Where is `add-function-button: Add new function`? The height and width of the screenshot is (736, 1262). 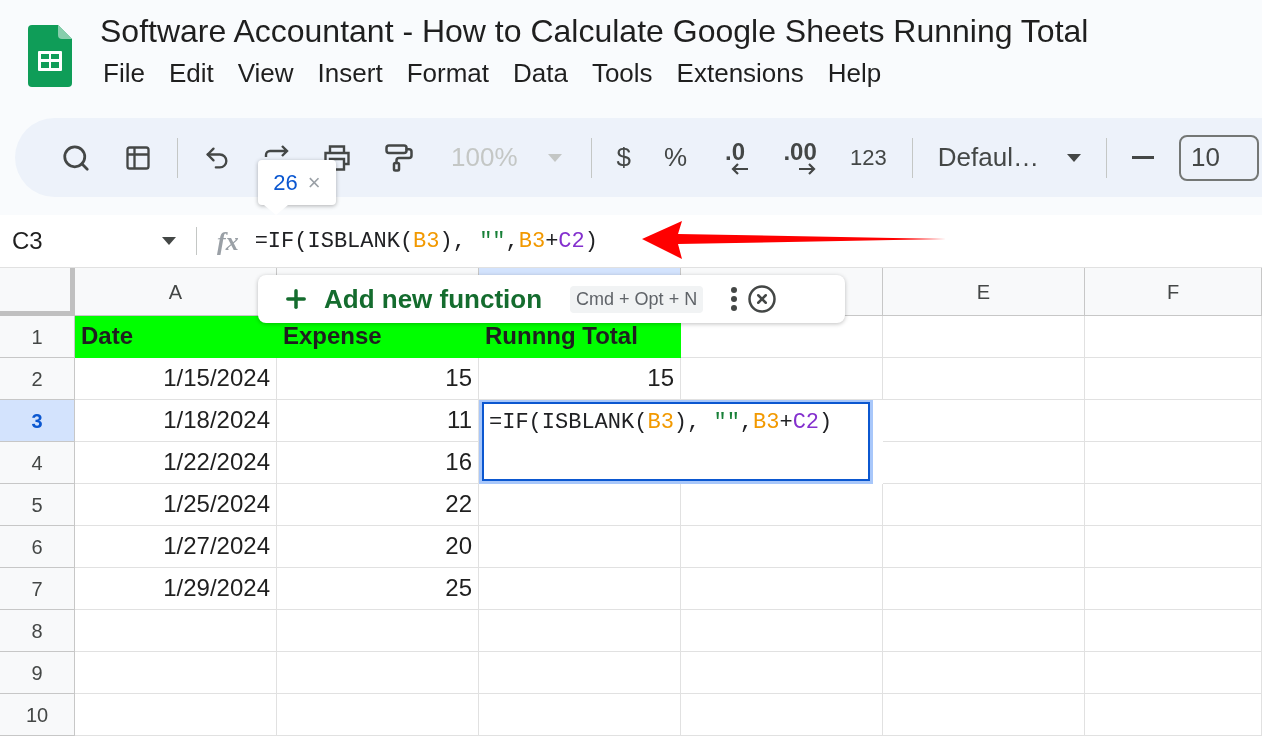
add-function-button: Add new function is located at coordinates (412, 299).